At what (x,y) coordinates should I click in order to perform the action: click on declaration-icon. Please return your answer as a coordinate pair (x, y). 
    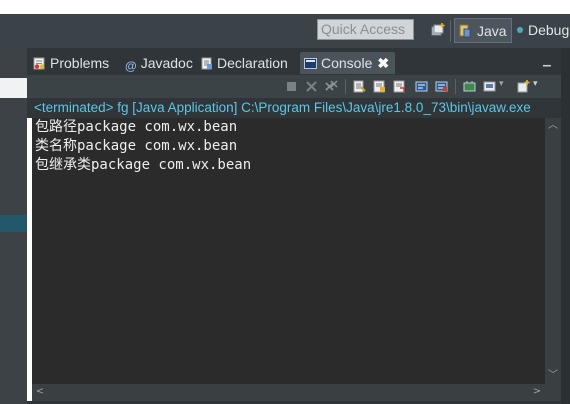
    Looking at the image, I should click on (206, 63).